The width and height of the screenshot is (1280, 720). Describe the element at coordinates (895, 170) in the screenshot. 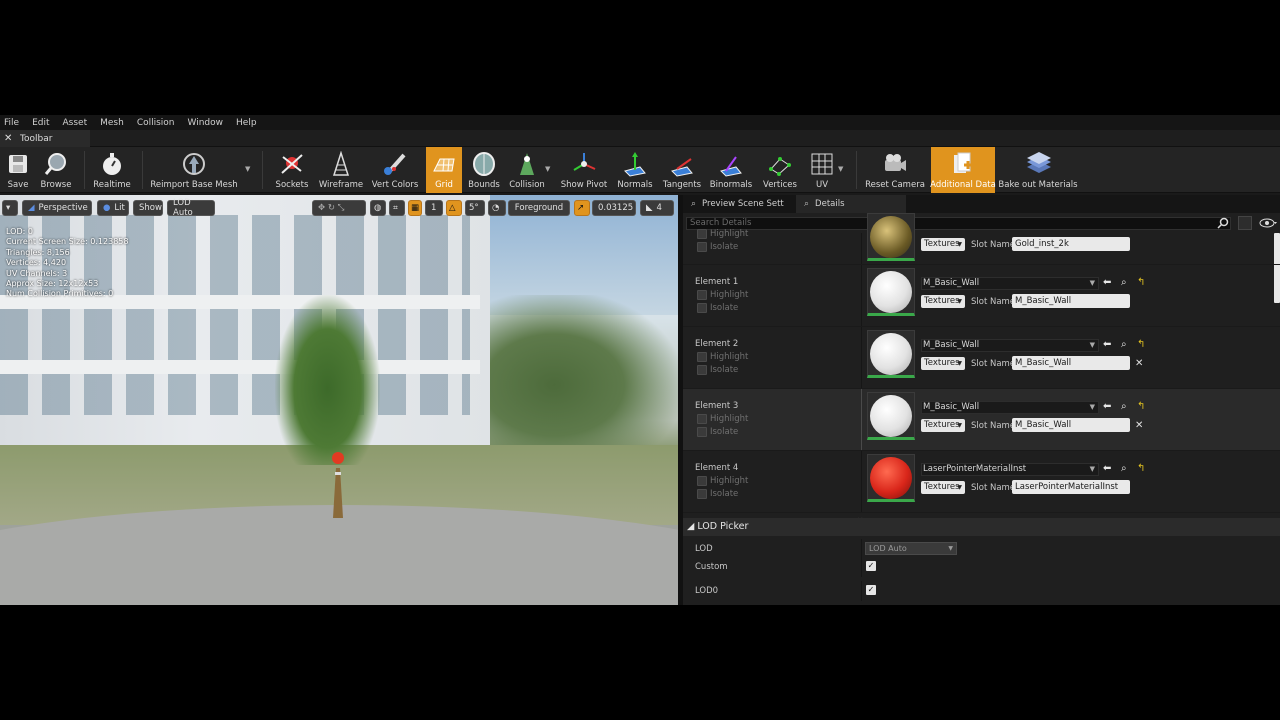

I see `reset-camera-button: Reset Camera` at that location.